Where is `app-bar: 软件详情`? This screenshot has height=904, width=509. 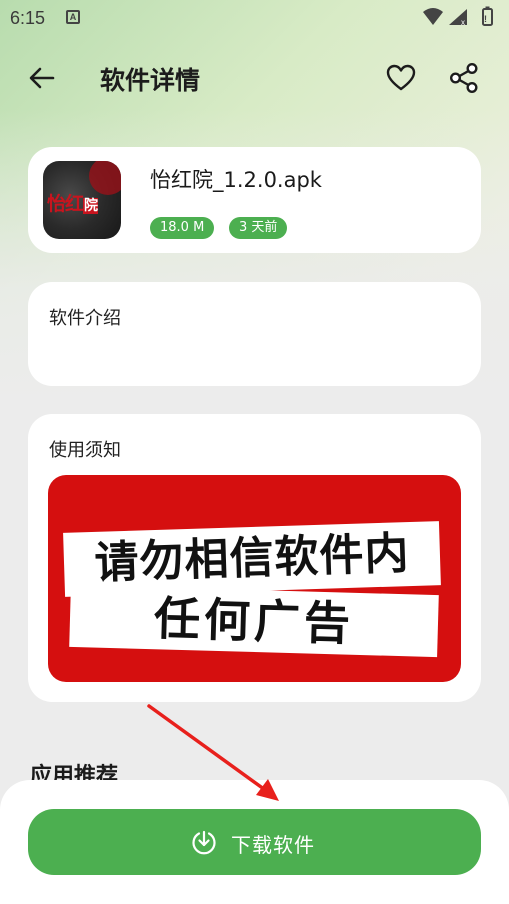 app-bar: 软件详情 is located at coordinates (254, 77).